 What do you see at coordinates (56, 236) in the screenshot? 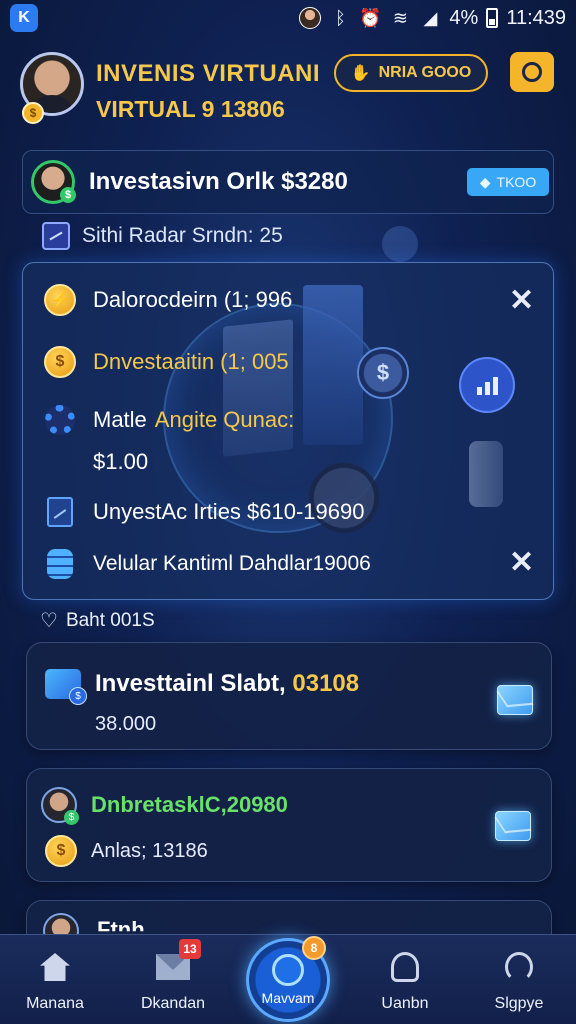
I see `chart-icon` at bounding box center [56, 236].